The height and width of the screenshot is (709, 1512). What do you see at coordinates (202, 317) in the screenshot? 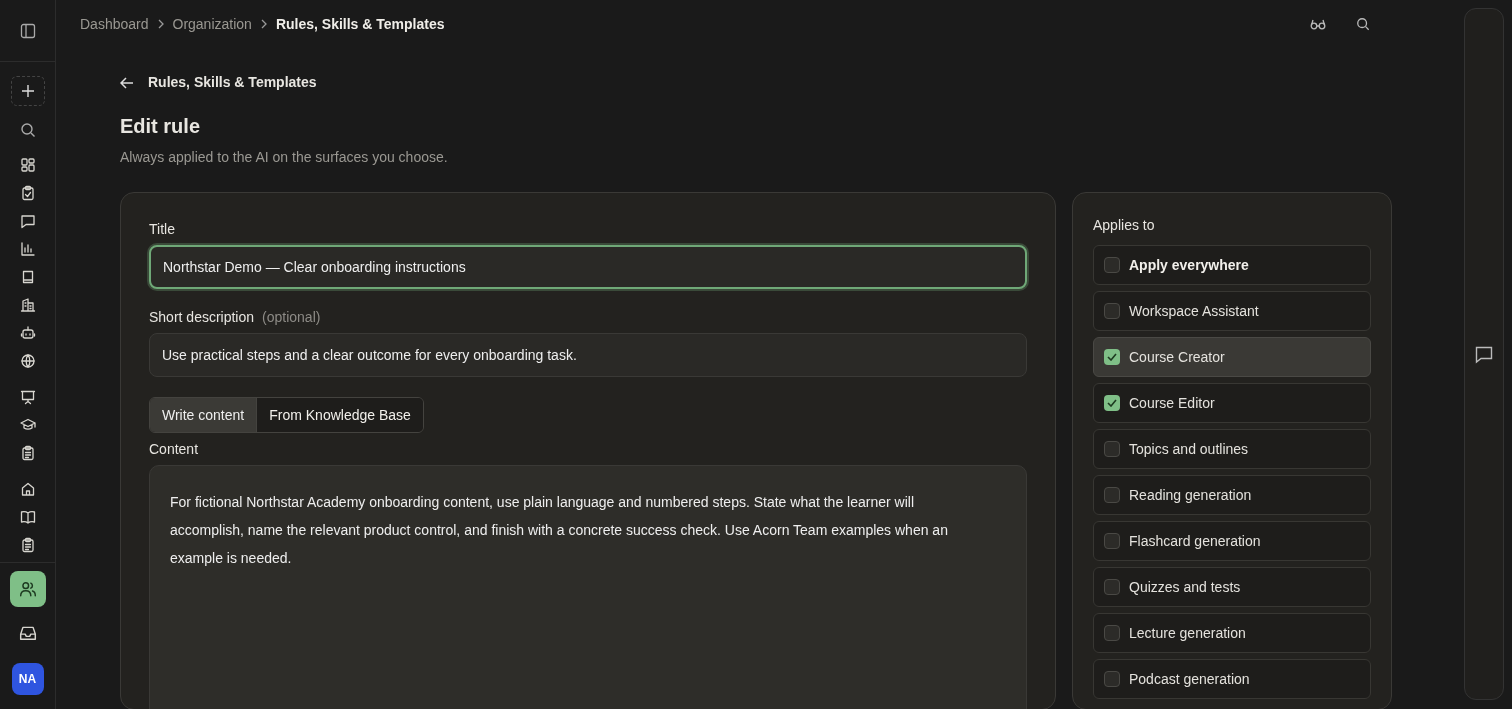
I see `field-label: Short description` at bounding box center [202, 317].